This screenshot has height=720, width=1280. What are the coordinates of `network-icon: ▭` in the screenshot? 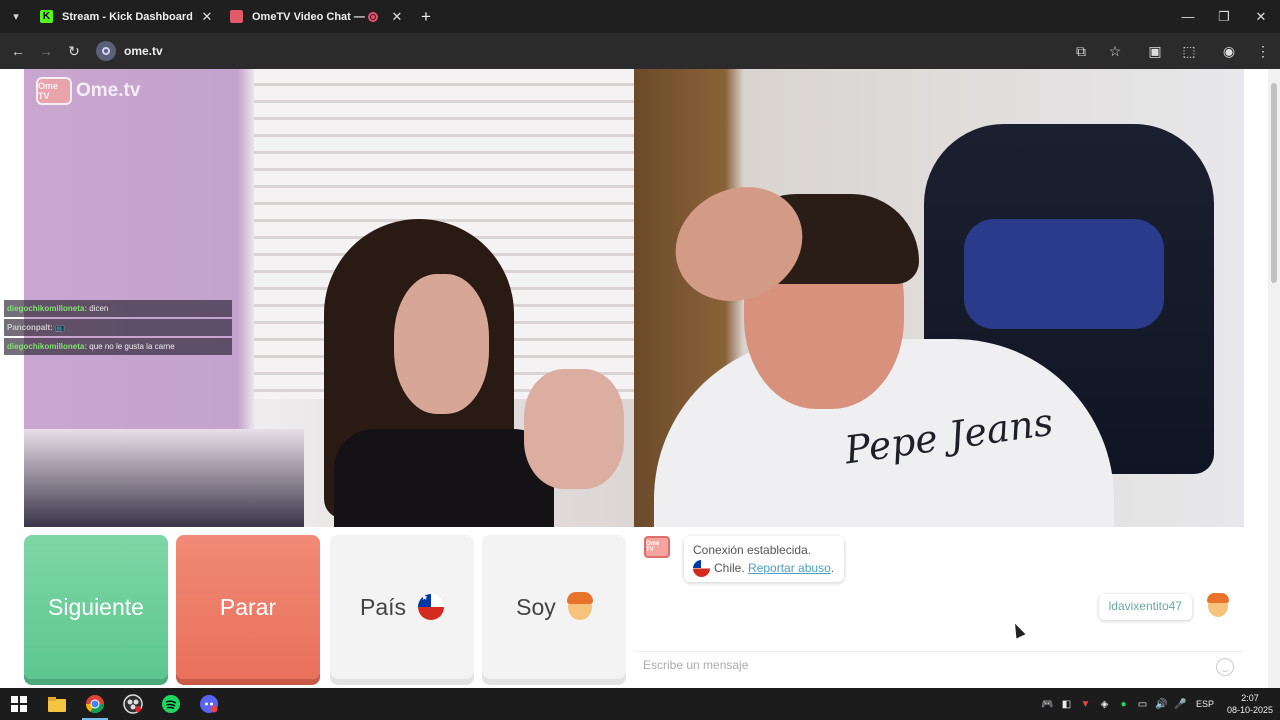 It's located at (1142, 704).